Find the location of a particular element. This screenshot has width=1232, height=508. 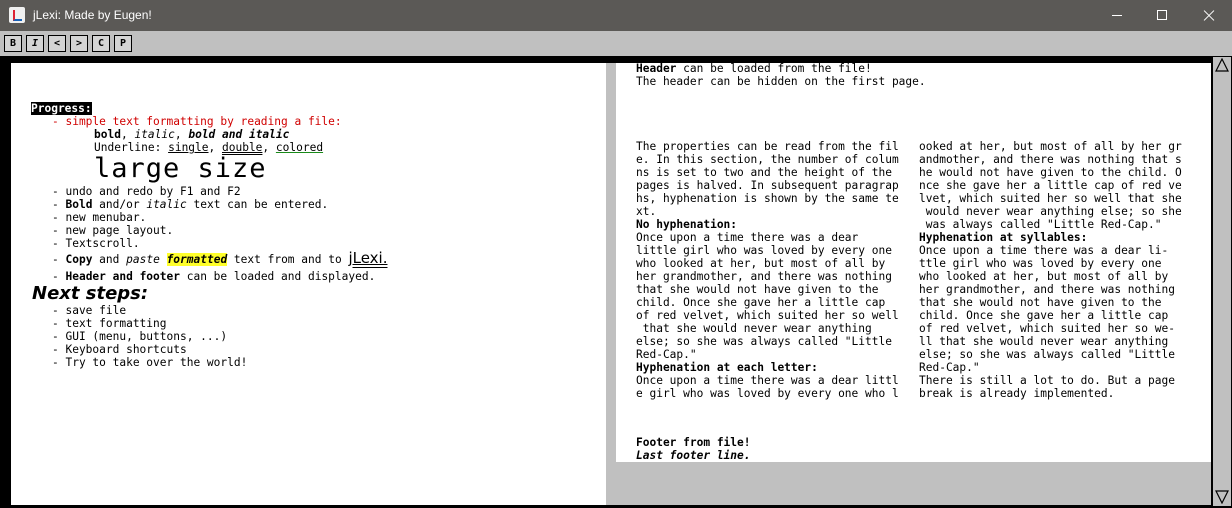

toolbar: B I < > C P is located at coordinates (616, 43).